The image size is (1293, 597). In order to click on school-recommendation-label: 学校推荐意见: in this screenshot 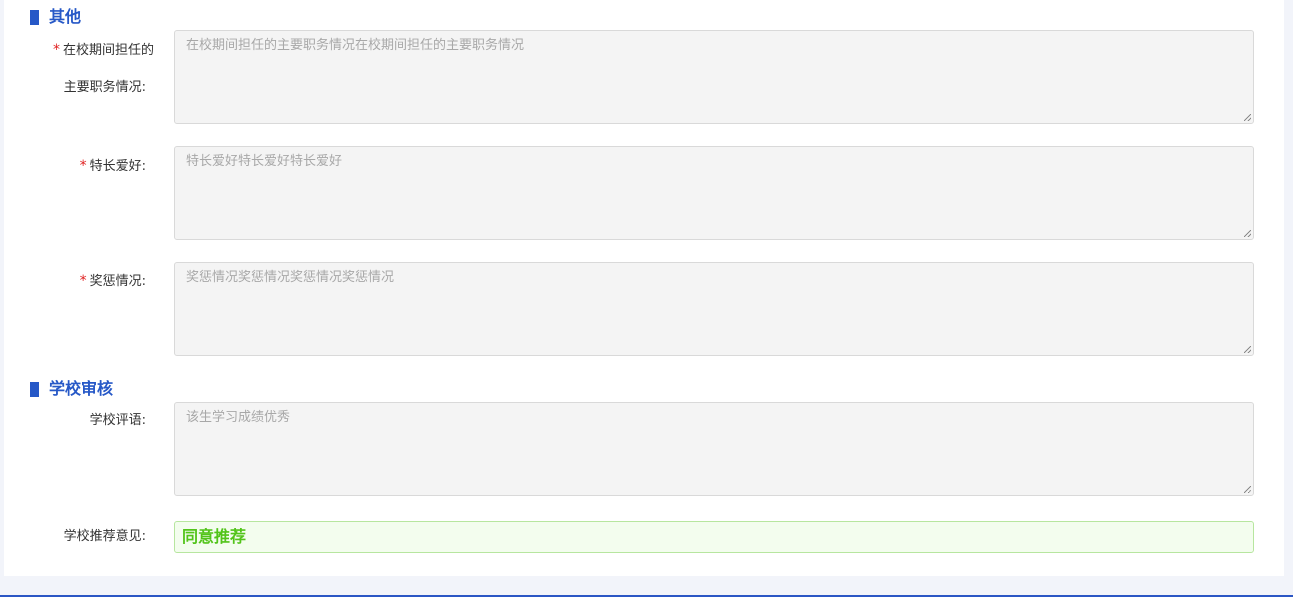, I will do `click(104, 536)`.